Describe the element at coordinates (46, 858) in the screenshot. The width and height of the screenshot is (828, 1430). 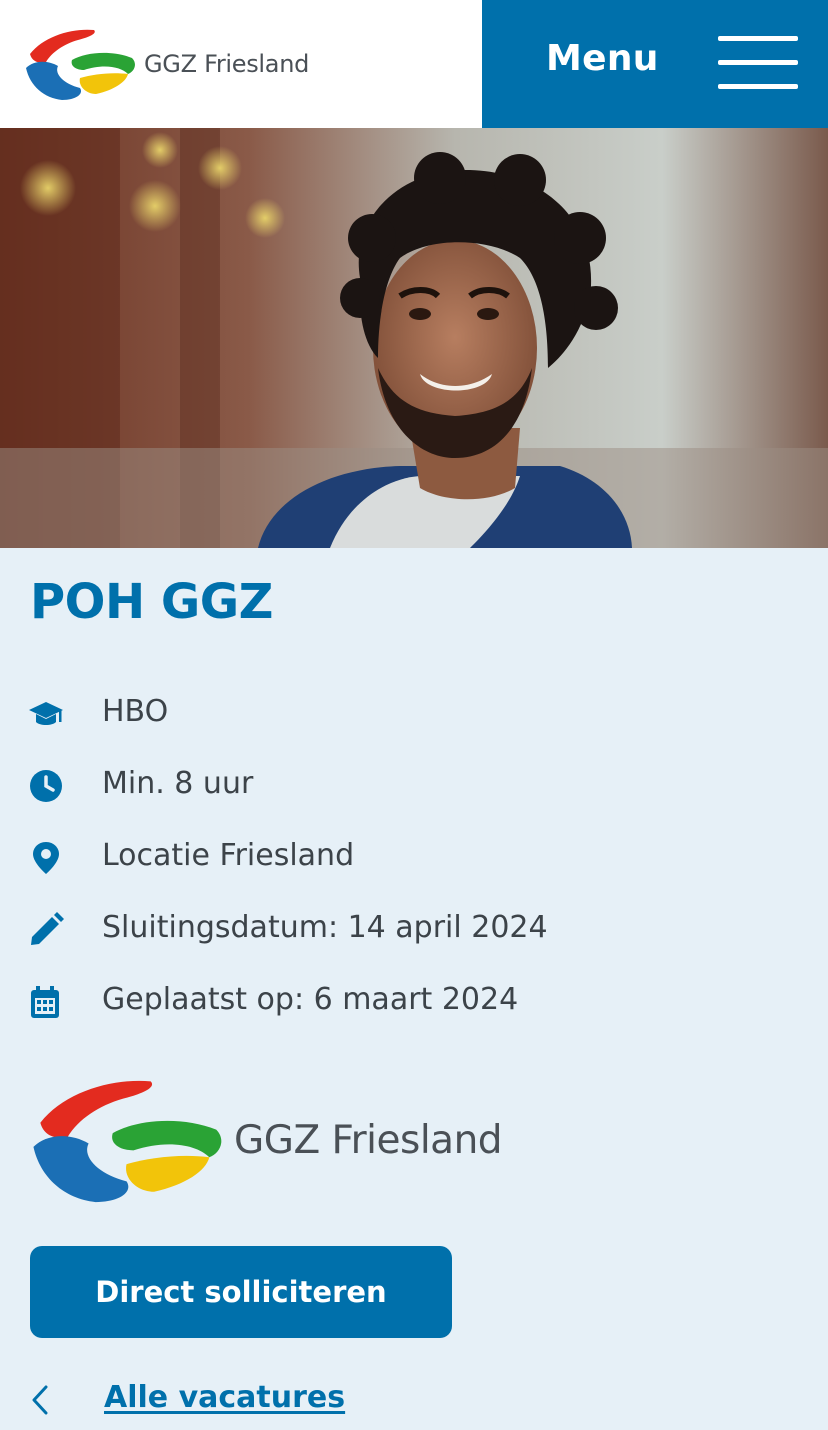
I see `location-pin-icon` at that location.